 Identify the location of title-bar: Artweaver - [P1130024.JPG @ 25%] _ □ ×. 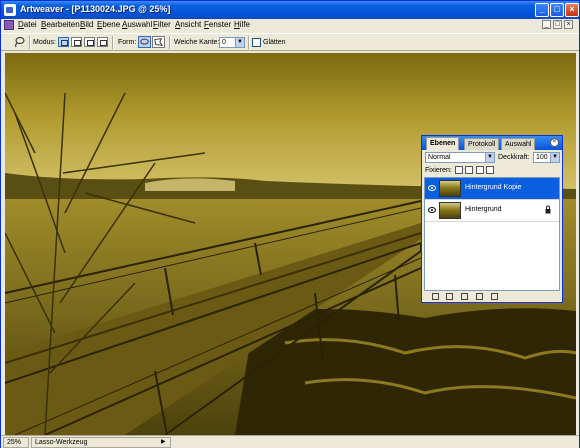
(290, 10).